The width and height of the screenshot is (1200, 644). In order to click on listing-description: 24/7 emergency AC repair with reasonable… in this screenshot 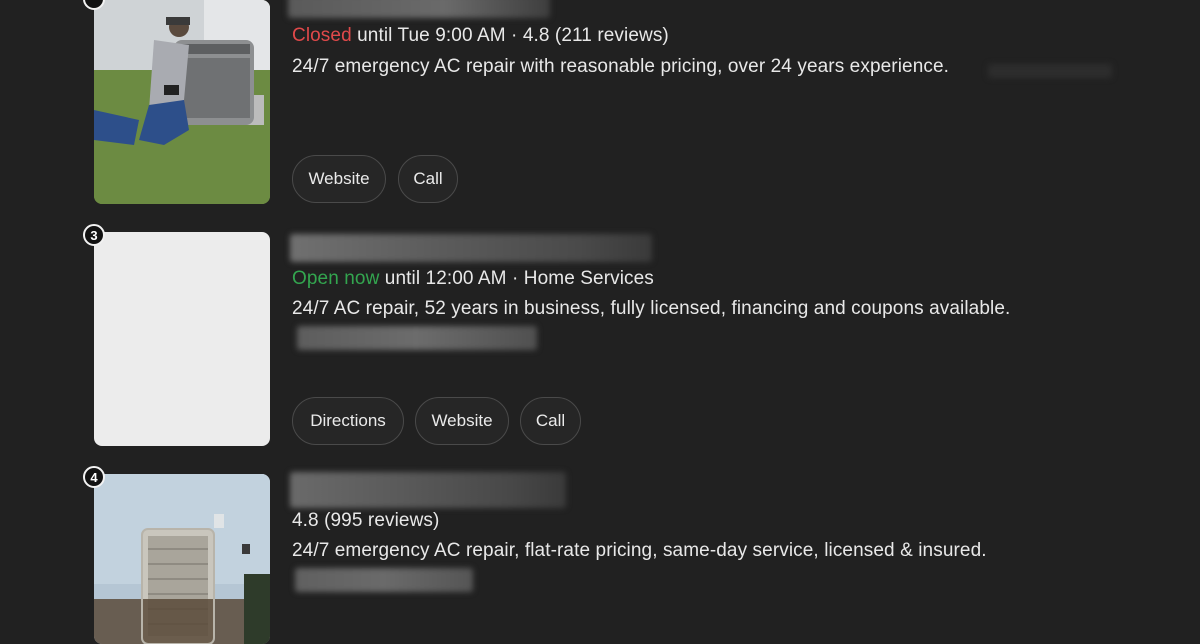, I will do `click(621, 66)`.